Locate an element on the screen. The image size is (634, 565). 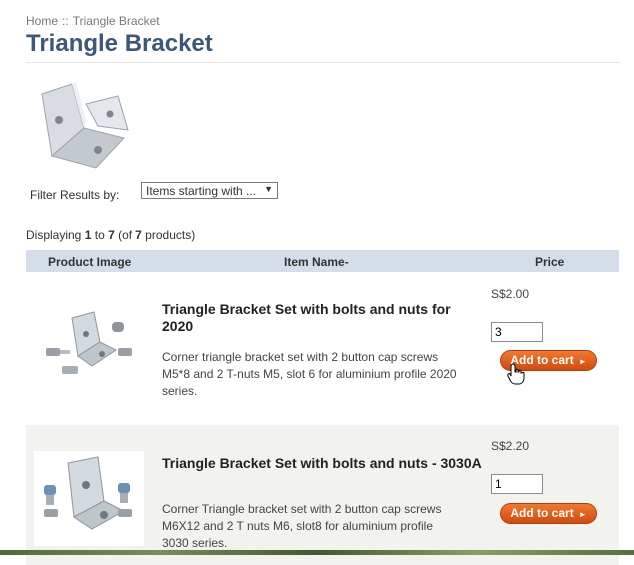
results-to-word: to is located at coordinates (99, 235).